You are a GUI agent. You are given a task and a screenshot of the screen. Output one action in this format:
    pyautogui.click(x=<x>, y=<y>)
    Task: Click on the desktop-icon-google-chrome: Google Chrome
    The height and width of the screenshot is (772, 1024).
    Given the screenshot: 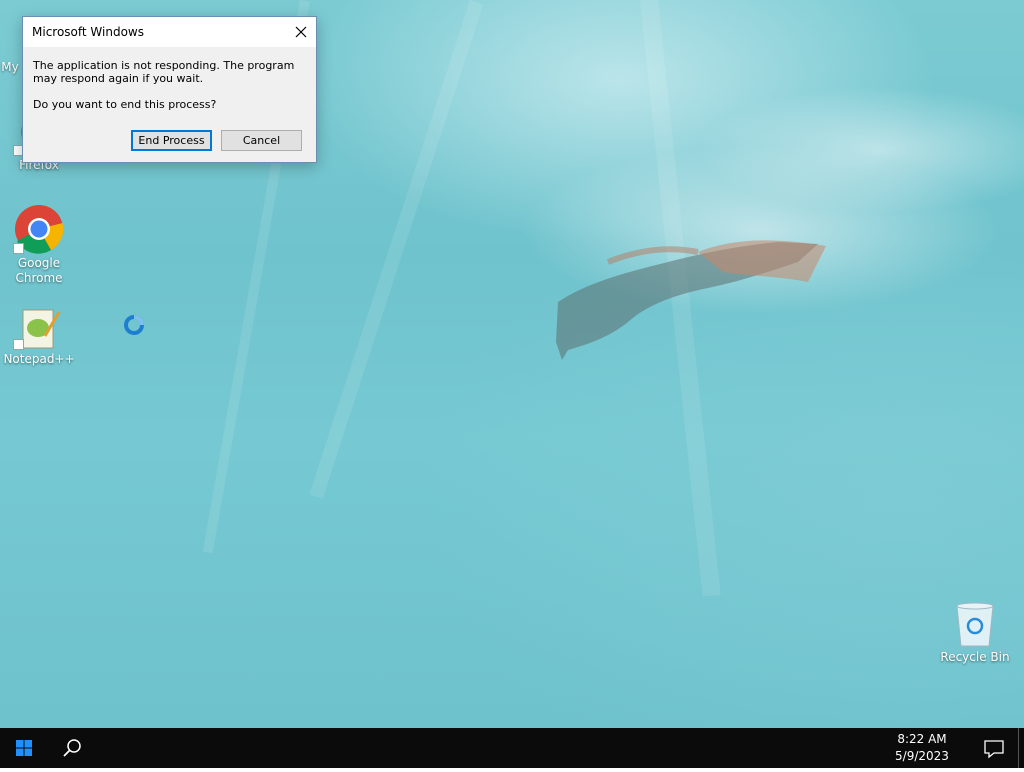 What is the action you would take?
    pyautogui.click(x=39, y=245)
    